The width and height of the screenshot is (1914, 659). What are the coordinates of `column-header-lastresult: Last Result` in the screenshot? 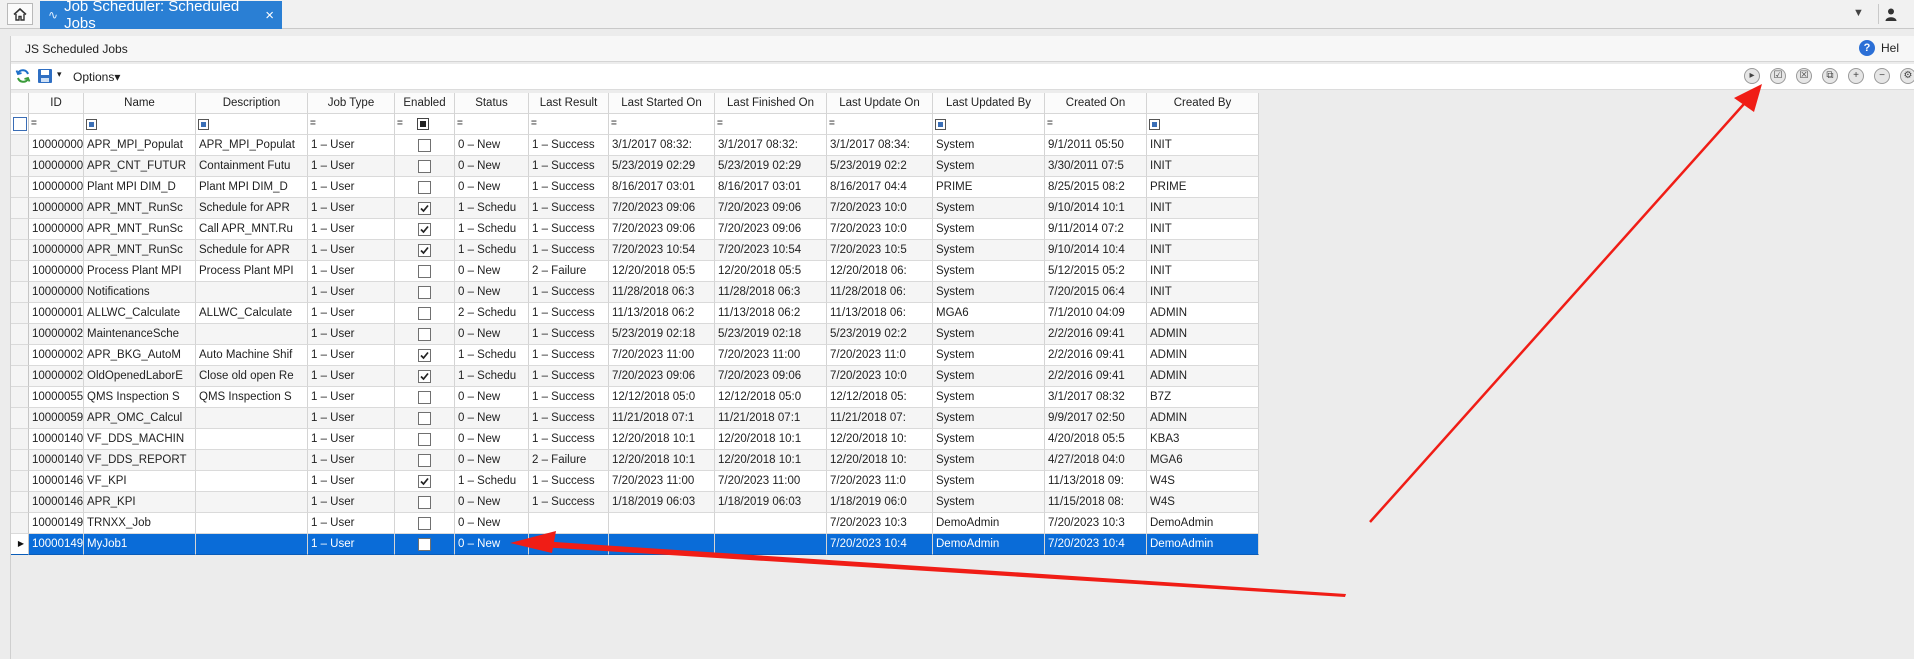 It's located at (569, 103).